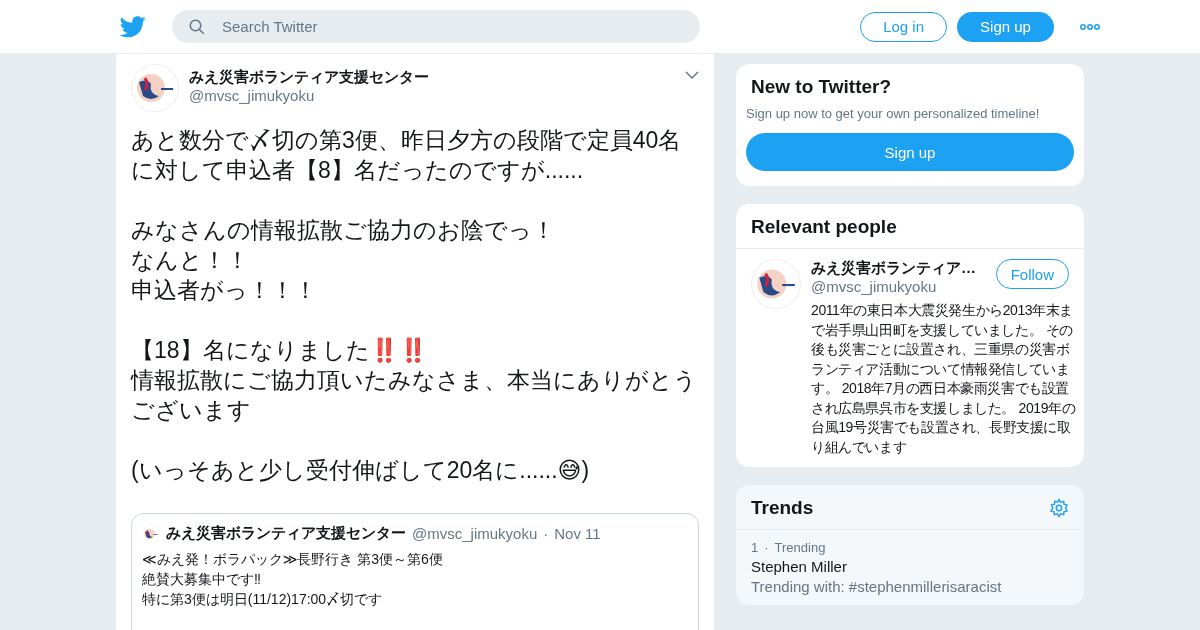 This screenshot has width=1200, height=630. Describe the element at coordinates (293, 559) in the screenshot. I see `quoted-text: ≪みえ発！ボラパック≫長野行き 第3便～第6便` at that location.